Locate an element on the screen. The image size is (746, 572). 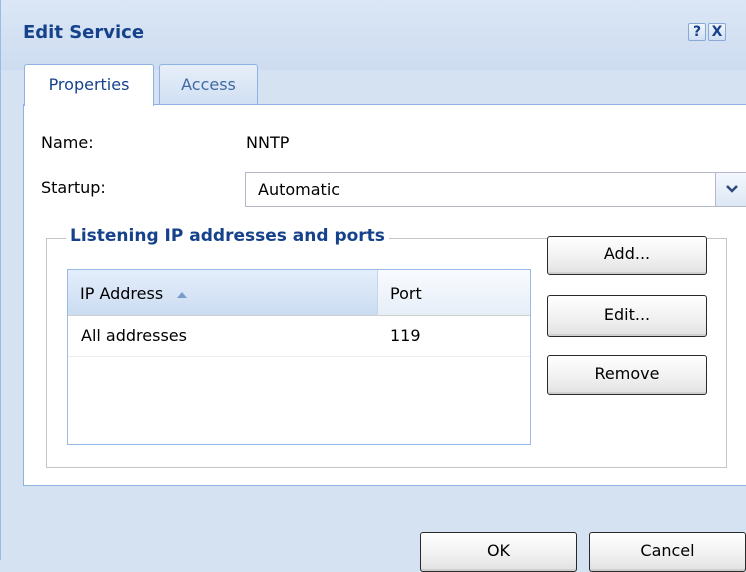
sort-ascending-icon is located at coordinates (182, 294).